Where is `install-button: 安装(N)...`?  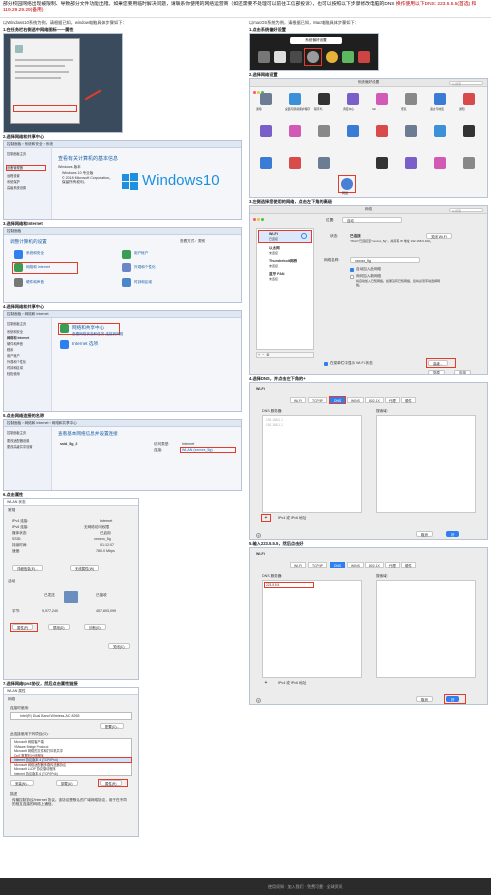
install-button: 安装(N)... is located at coordinates (22, 783).